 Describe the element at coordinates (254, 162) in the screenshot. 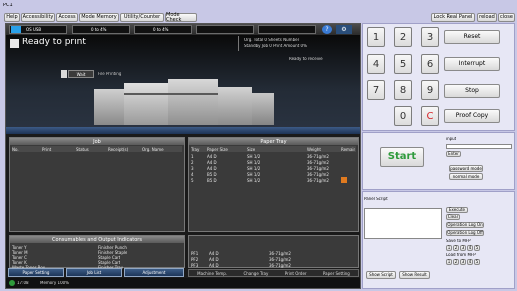

I see `paper-row-2-sh: SH 1/2` at that location.